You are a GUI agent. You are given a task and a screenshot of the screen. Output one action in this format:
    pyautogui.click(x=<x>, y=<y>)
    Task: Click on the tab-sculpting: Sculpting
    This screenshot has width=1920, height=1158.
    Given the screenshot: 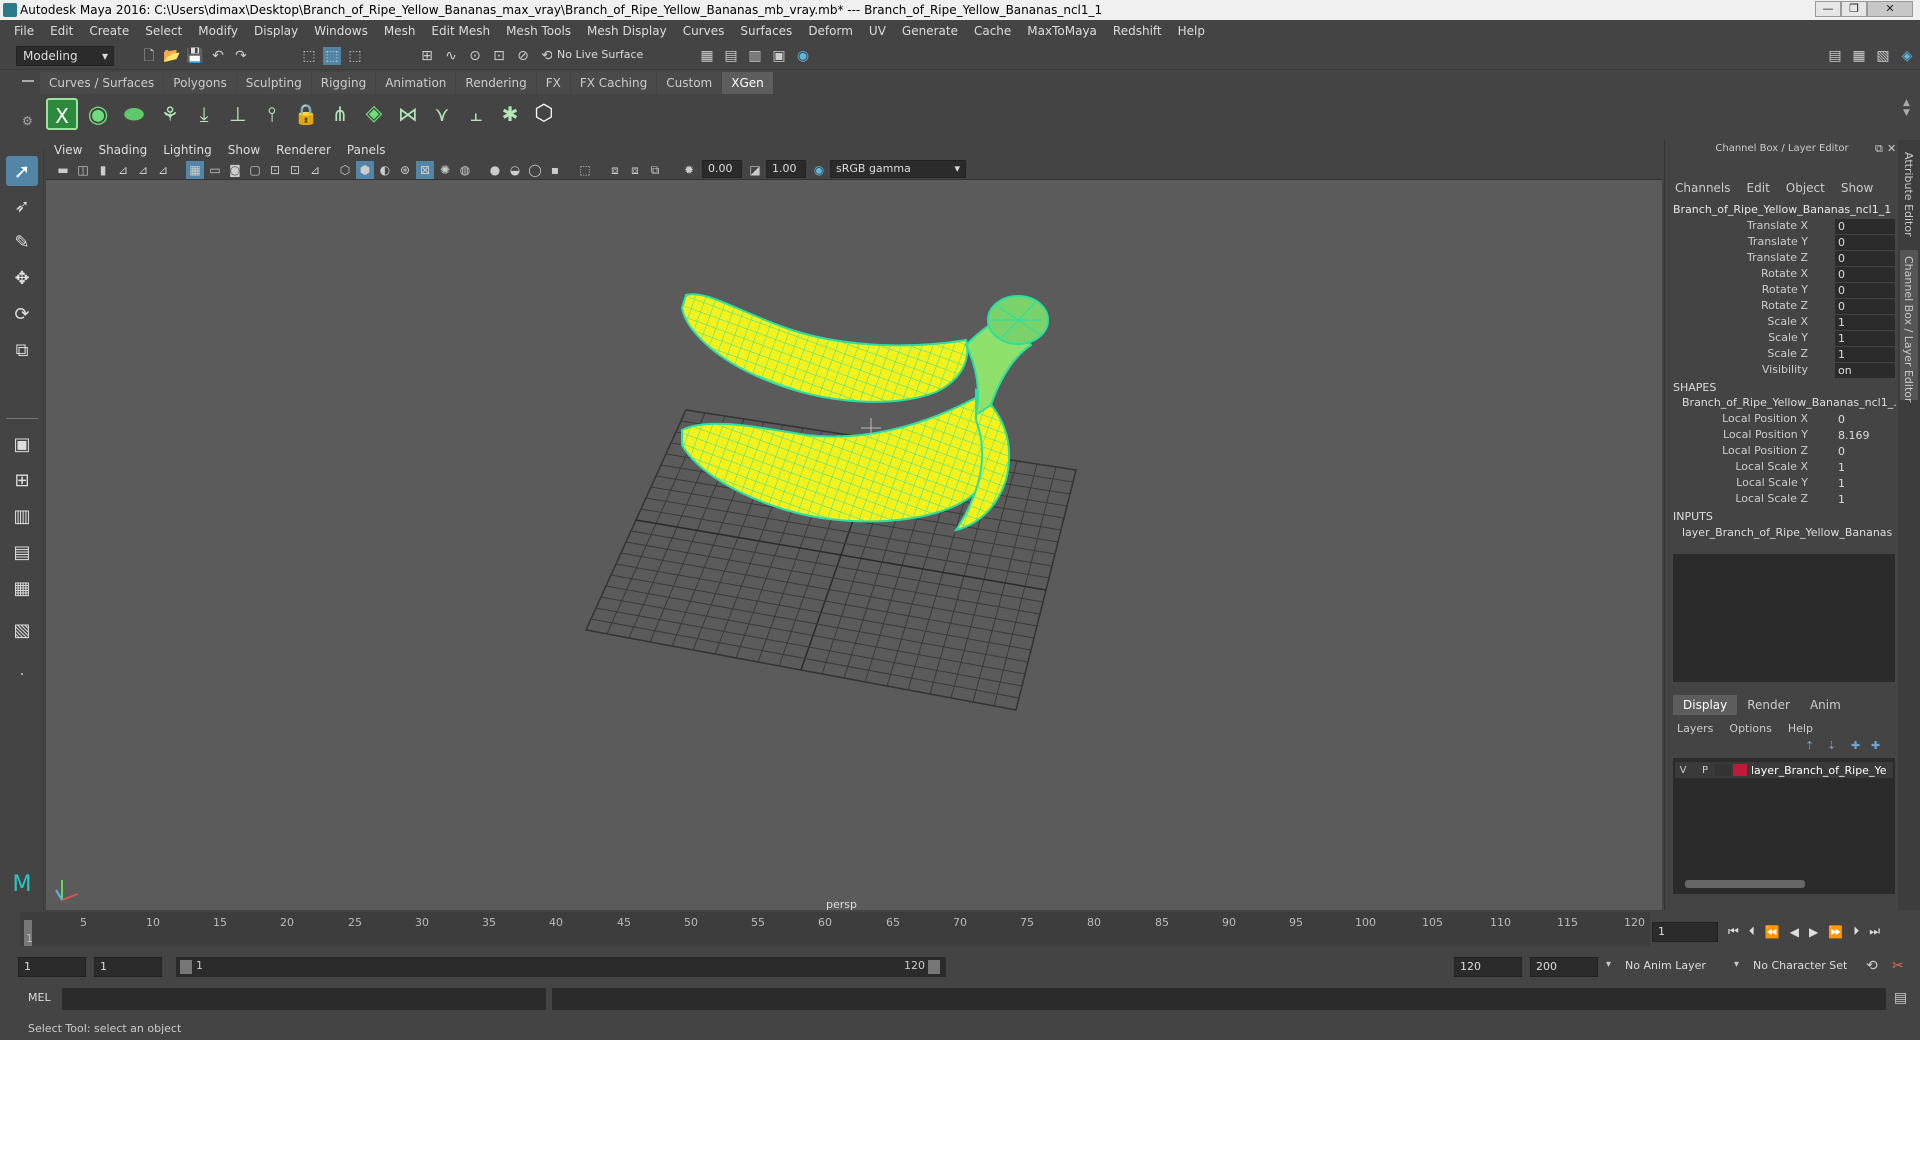 What is the action you would take?
    pyautogui.click(x=273, y=83)
    